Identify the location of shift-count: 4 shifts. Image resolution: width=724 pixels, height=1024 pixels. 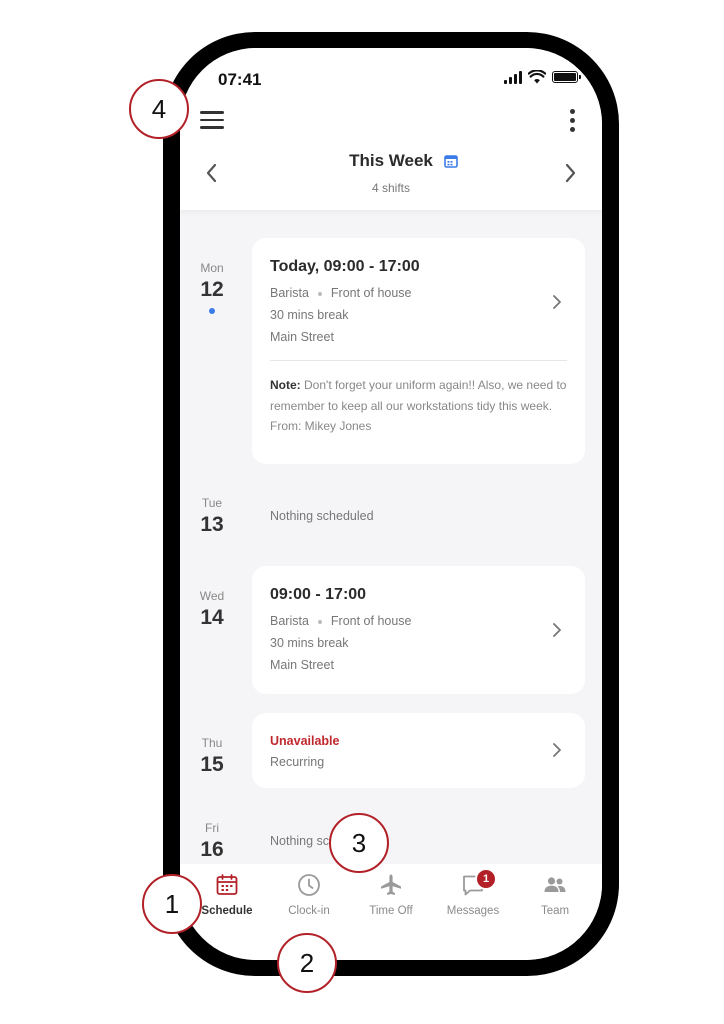
(390, 188).